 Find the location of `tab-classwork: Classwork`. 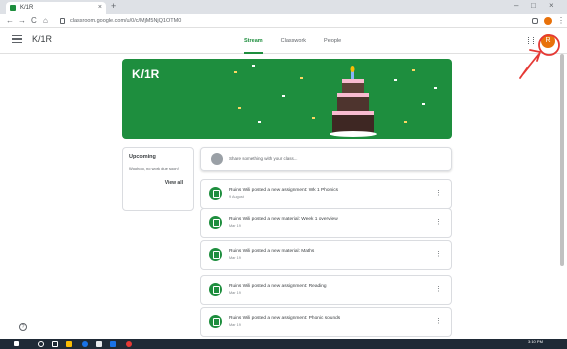

tab-classwork: Classwork is located at coordinates (293, 41).